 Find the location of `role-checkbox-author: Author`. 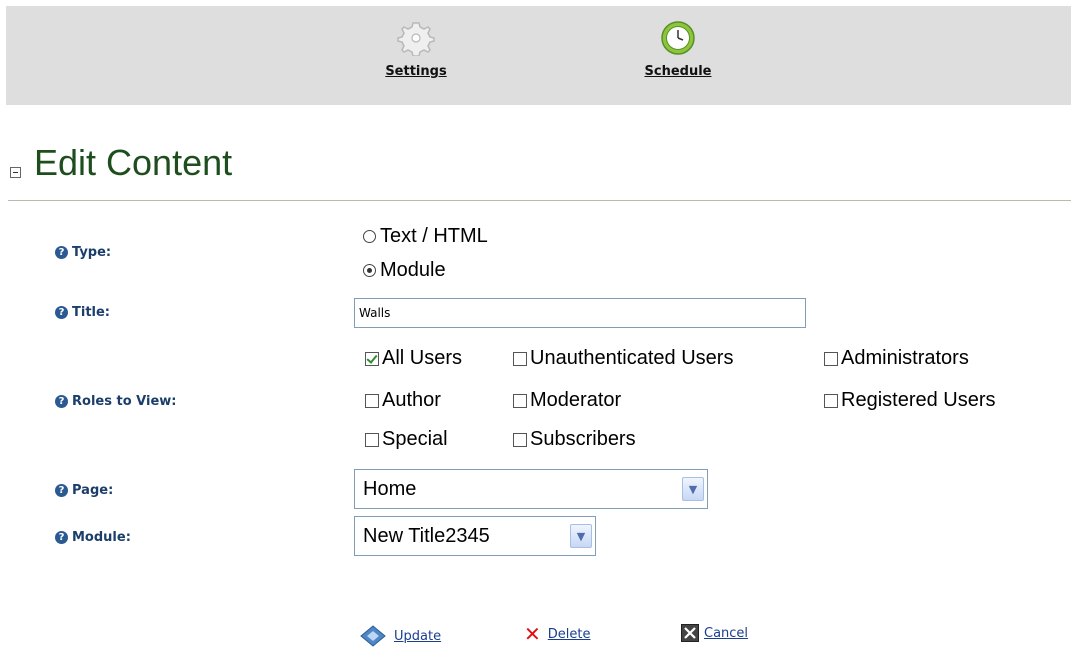

role-checkbox-author: Author is located at coordinates (403, 400).